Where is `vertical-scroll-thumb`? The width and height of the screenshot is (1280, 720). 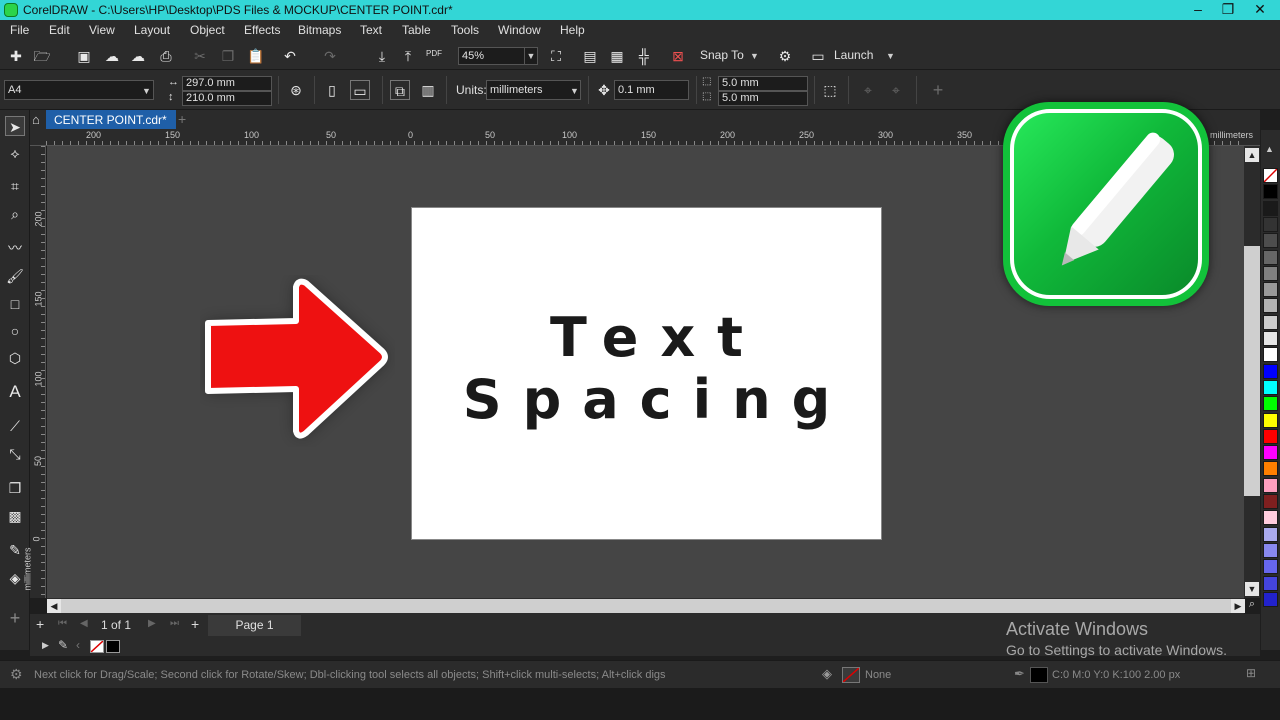 vertical-scroll-thumb is located at coordinates (1252, 371).